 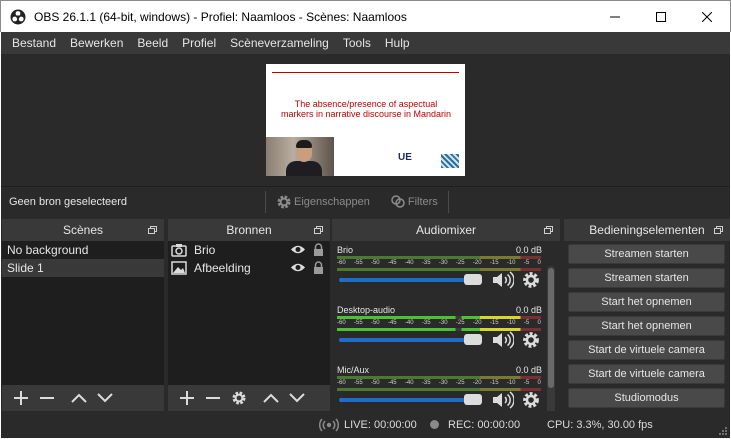 What do you see at coordinates (358, 383) in the screenshot?
I see `meter-tick-label: -55` at bounding box center [358, 383].